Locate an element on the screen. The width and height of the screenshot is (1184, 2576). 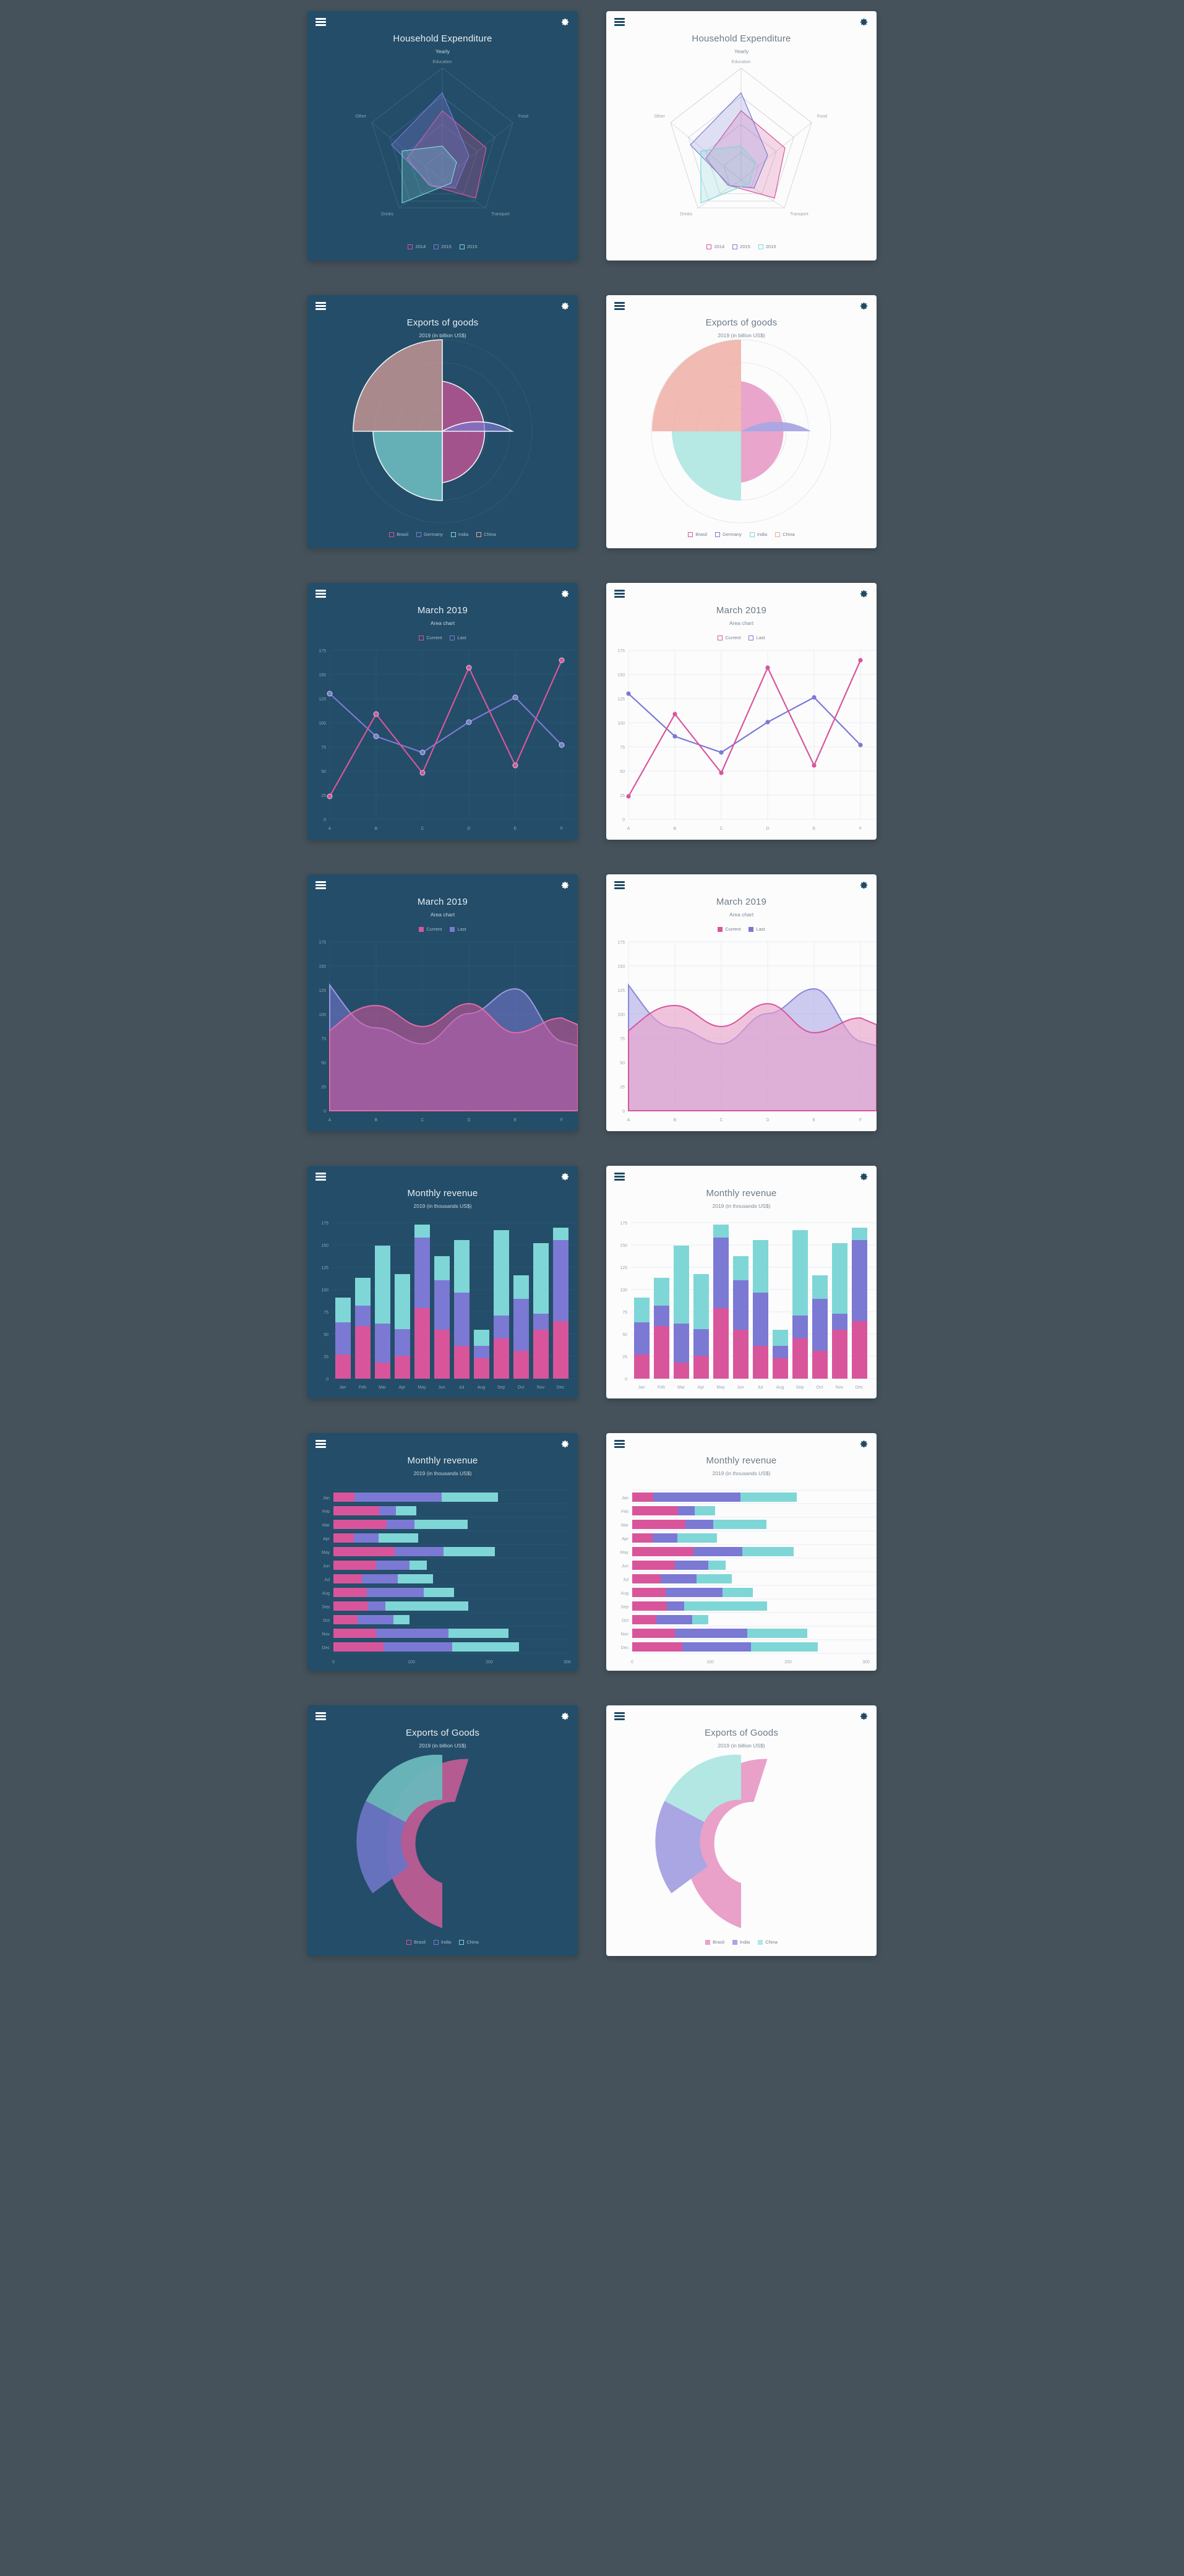
svg-text: Aug is located at coordinates (625, 1594).